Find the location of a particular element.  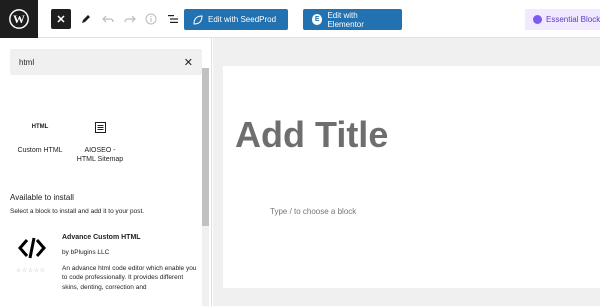

block-search-input: html is located at coordinates (106, 62).